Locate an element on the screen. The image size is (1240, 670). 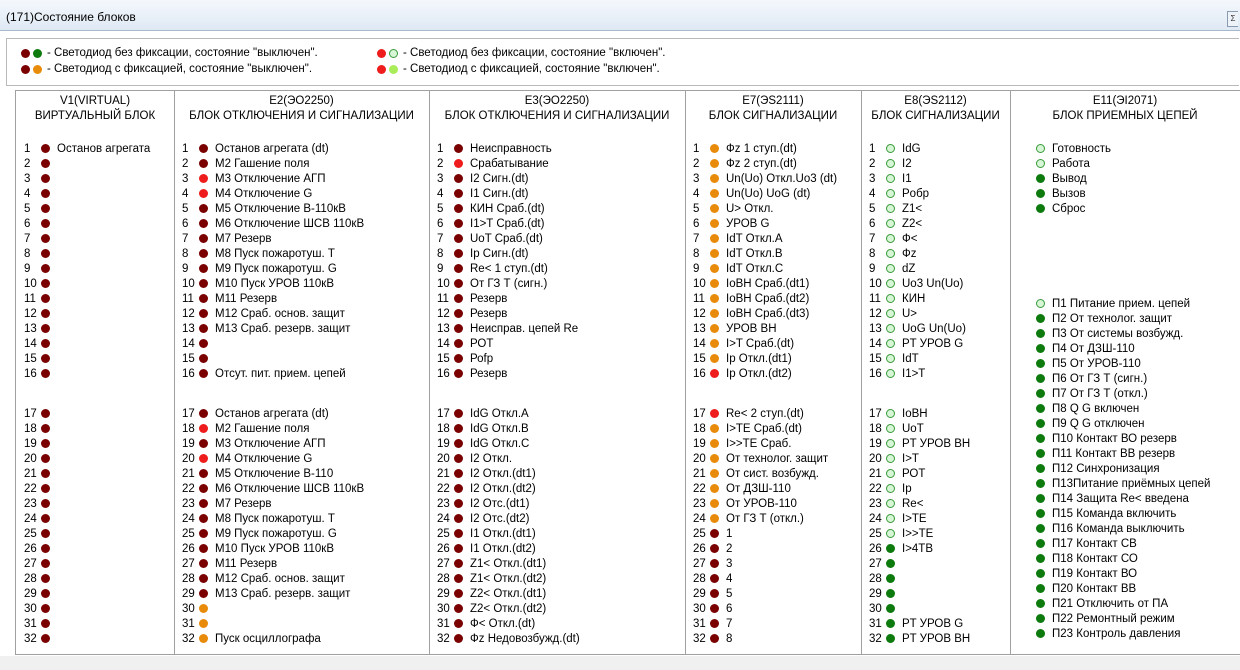
led-label: Фz Недовозбужд.(dt) is located at coordinates (525, 638).